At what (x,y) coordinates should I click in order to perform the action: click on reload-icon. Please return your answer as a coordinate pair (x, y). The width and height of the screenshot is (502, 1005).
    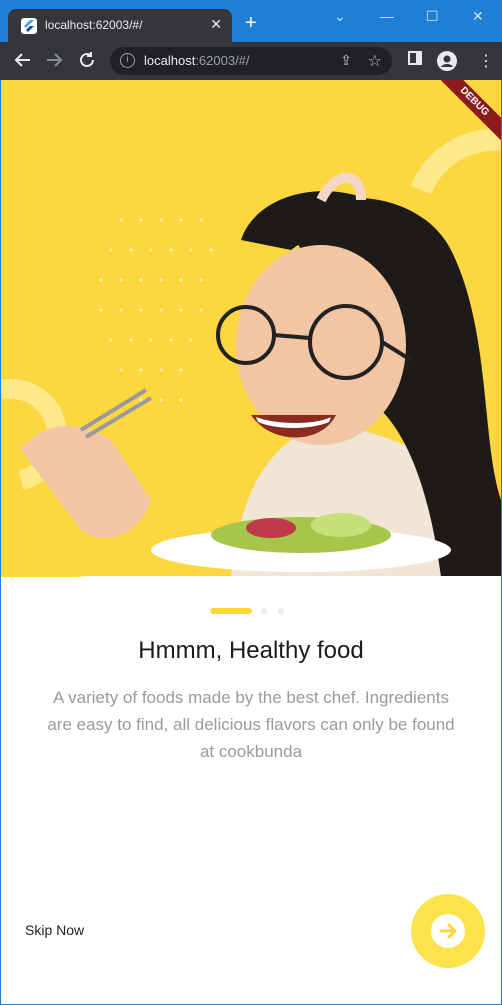
    Looking at the image, I should click on (87, 61).